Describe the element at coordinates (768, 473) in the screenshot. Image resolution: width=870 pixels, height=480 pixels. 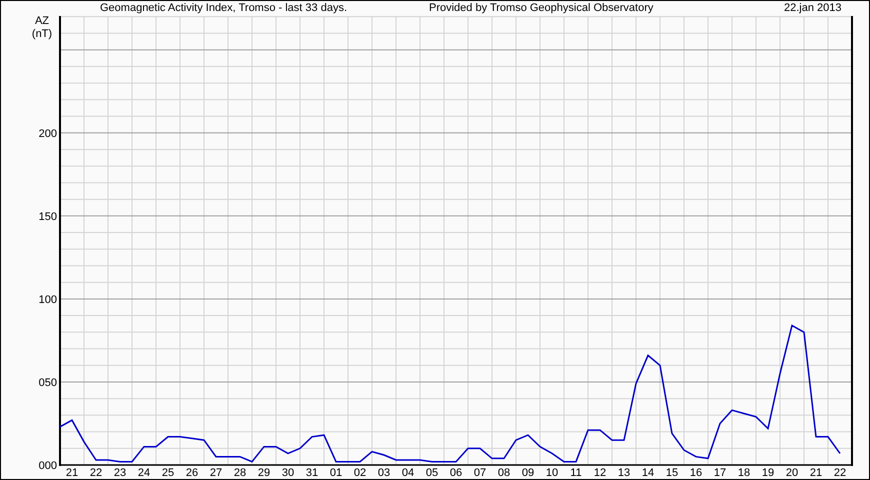
I see `x-tick-label: 19` at that location.